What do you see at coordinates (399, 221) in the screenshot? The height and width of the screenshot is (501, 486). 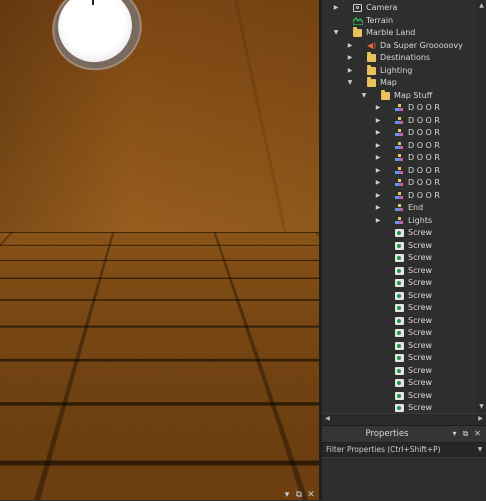 I see `tree-row: ▶ Lights` at bounding box center [399, 221].